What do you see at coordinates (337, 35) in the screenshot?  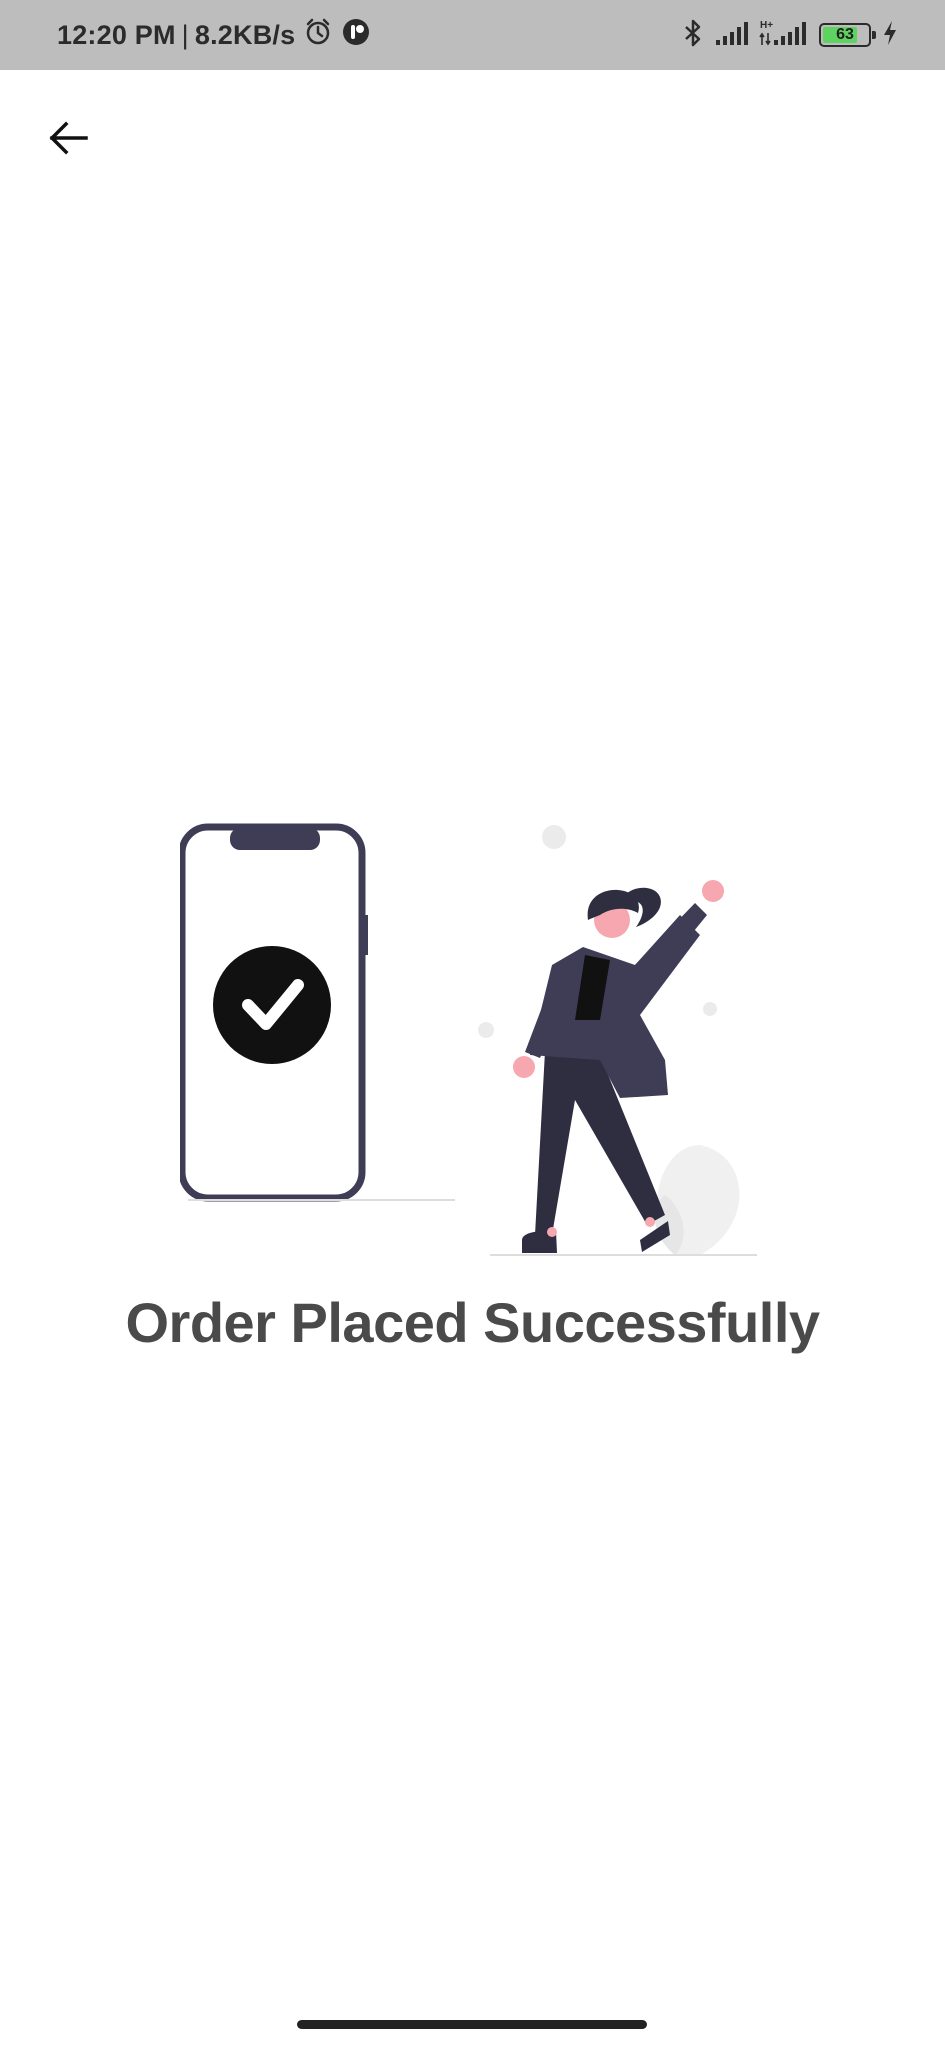 I see `status-notification-icons` at bounding box center [337, 35].